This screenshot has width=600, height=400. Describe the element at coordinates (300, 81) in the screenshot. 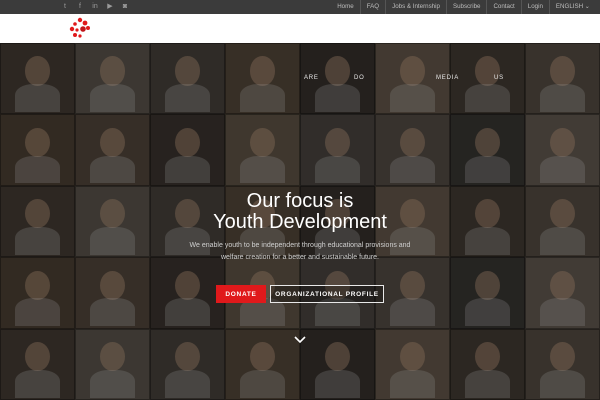

I see `hero-navigation: ARE DO MEDIA US` at that location.